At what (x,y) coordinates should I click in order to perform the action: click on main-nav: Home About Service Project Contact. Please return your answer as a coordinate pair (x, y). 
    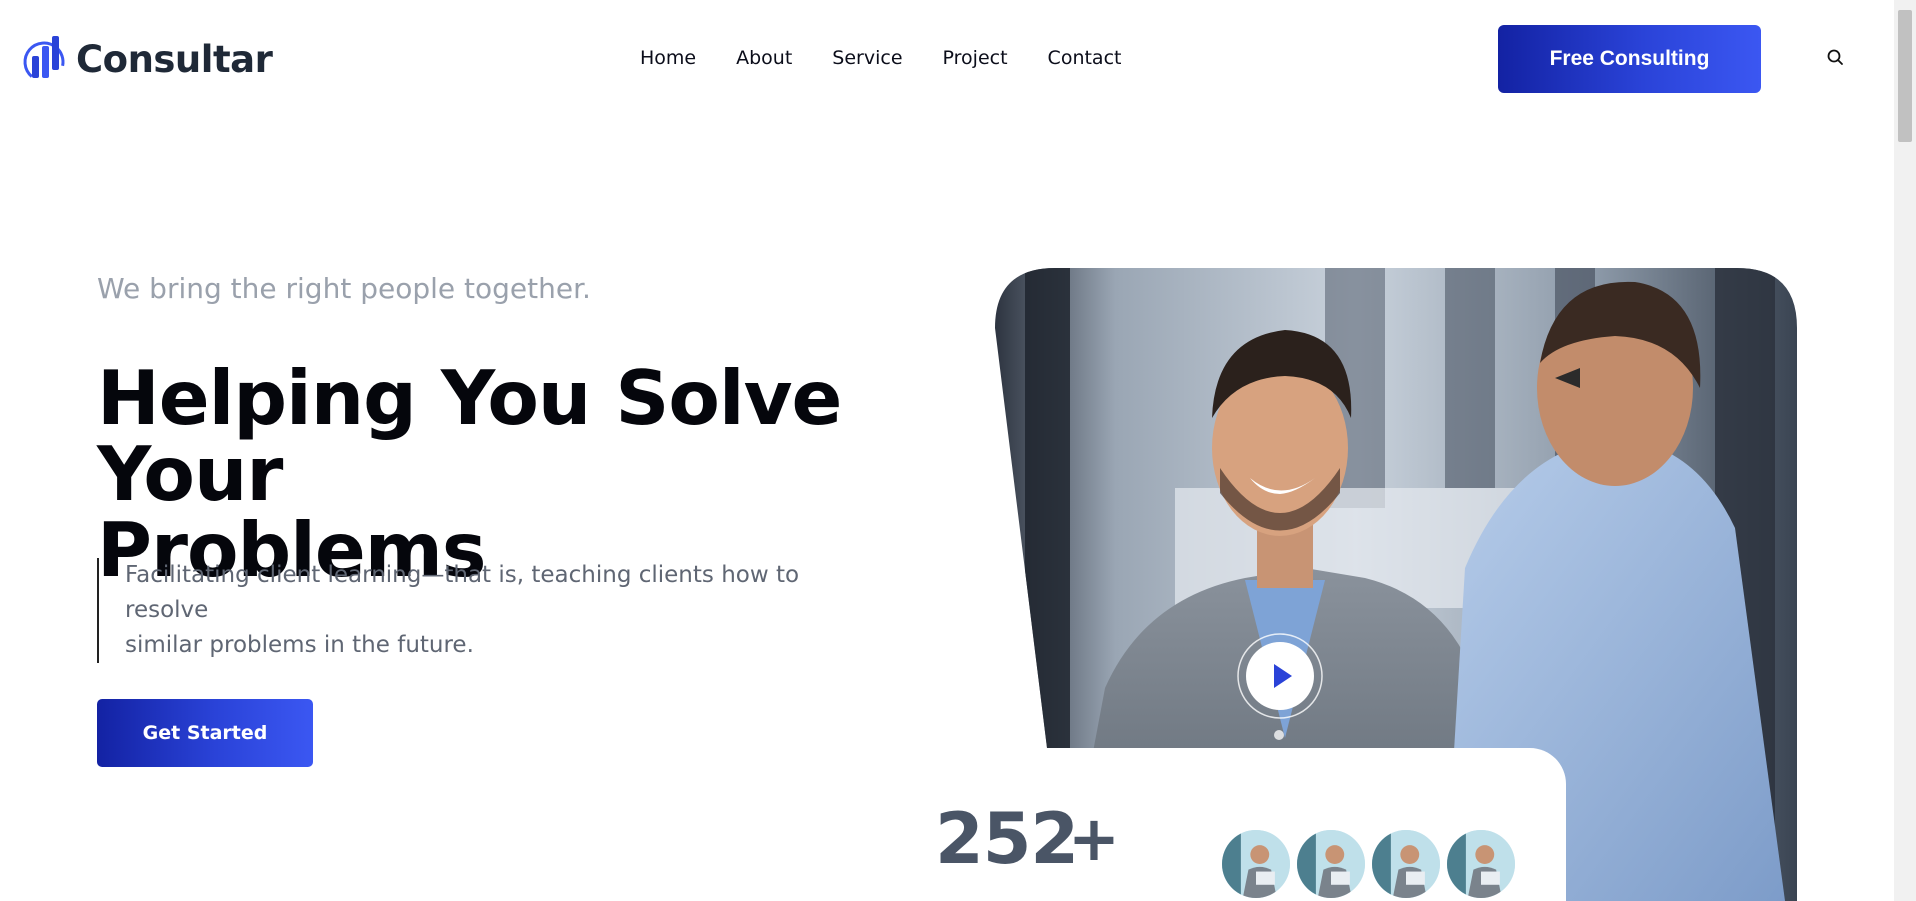
    Looking at the image, I should click on (880, 58).